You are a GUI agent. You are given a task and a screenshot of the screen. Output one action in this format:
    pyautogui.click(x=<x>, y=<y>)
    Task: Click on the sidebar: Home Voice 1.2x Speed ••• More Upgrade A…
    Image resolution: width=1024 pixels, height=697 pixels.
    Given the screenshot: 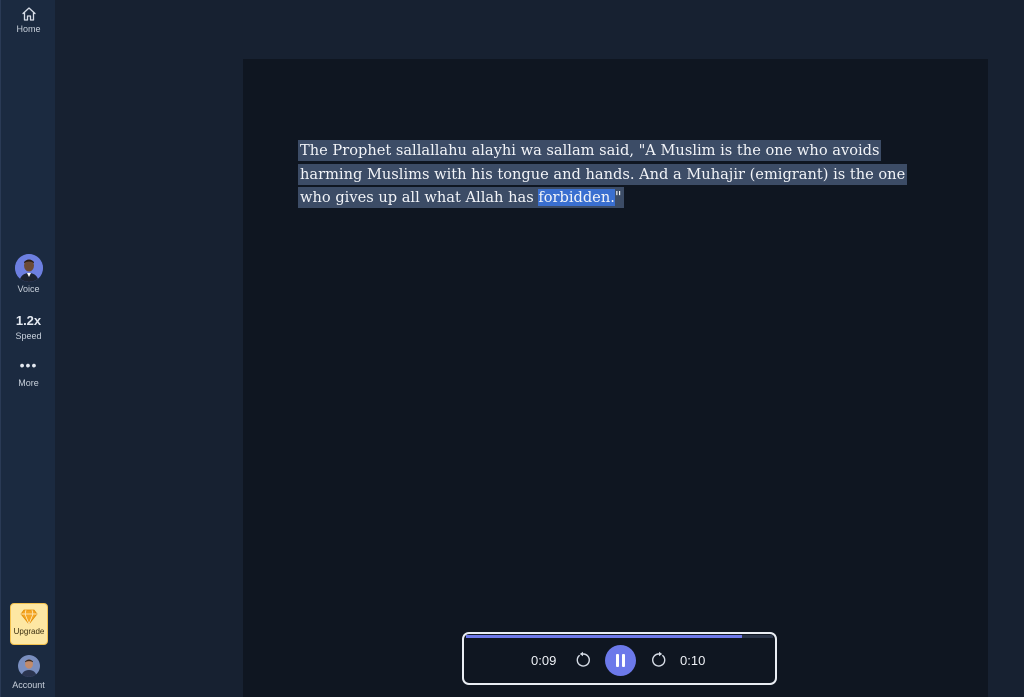 What is the action you would take?
    pyautogui.click(x=27, y=348)
    